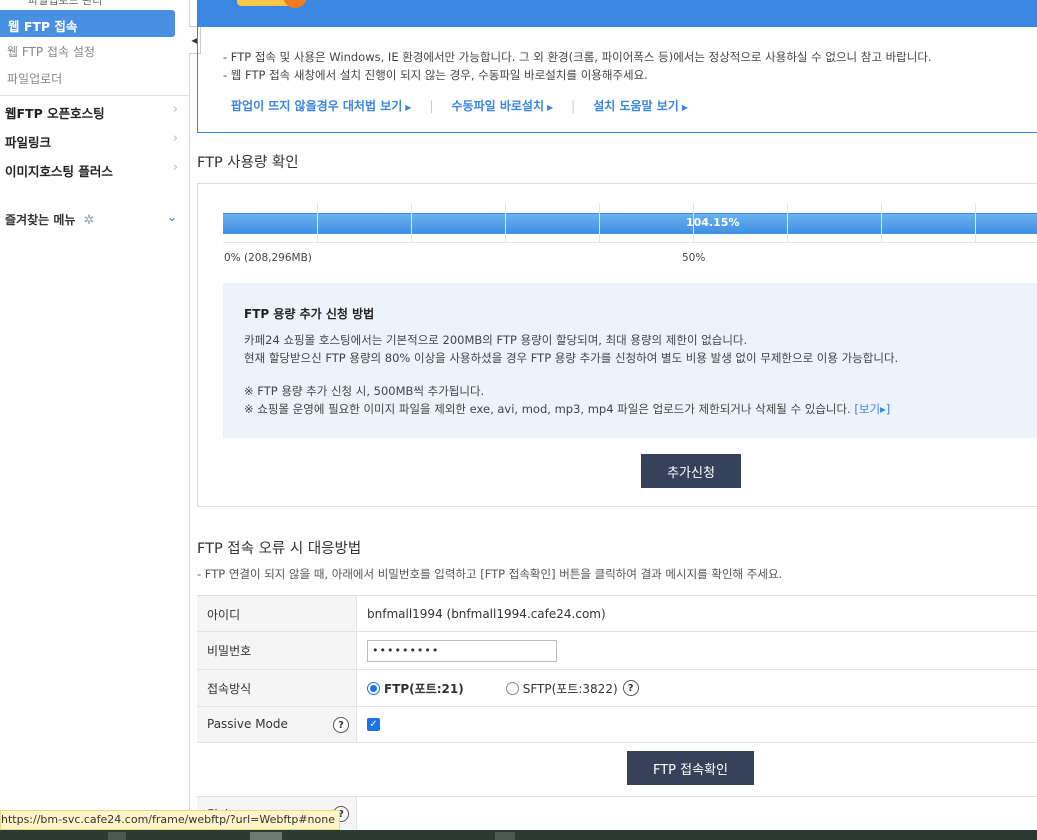  I want to click on form-row-passive: Passive Mode ? ✓, so click(617, 725).